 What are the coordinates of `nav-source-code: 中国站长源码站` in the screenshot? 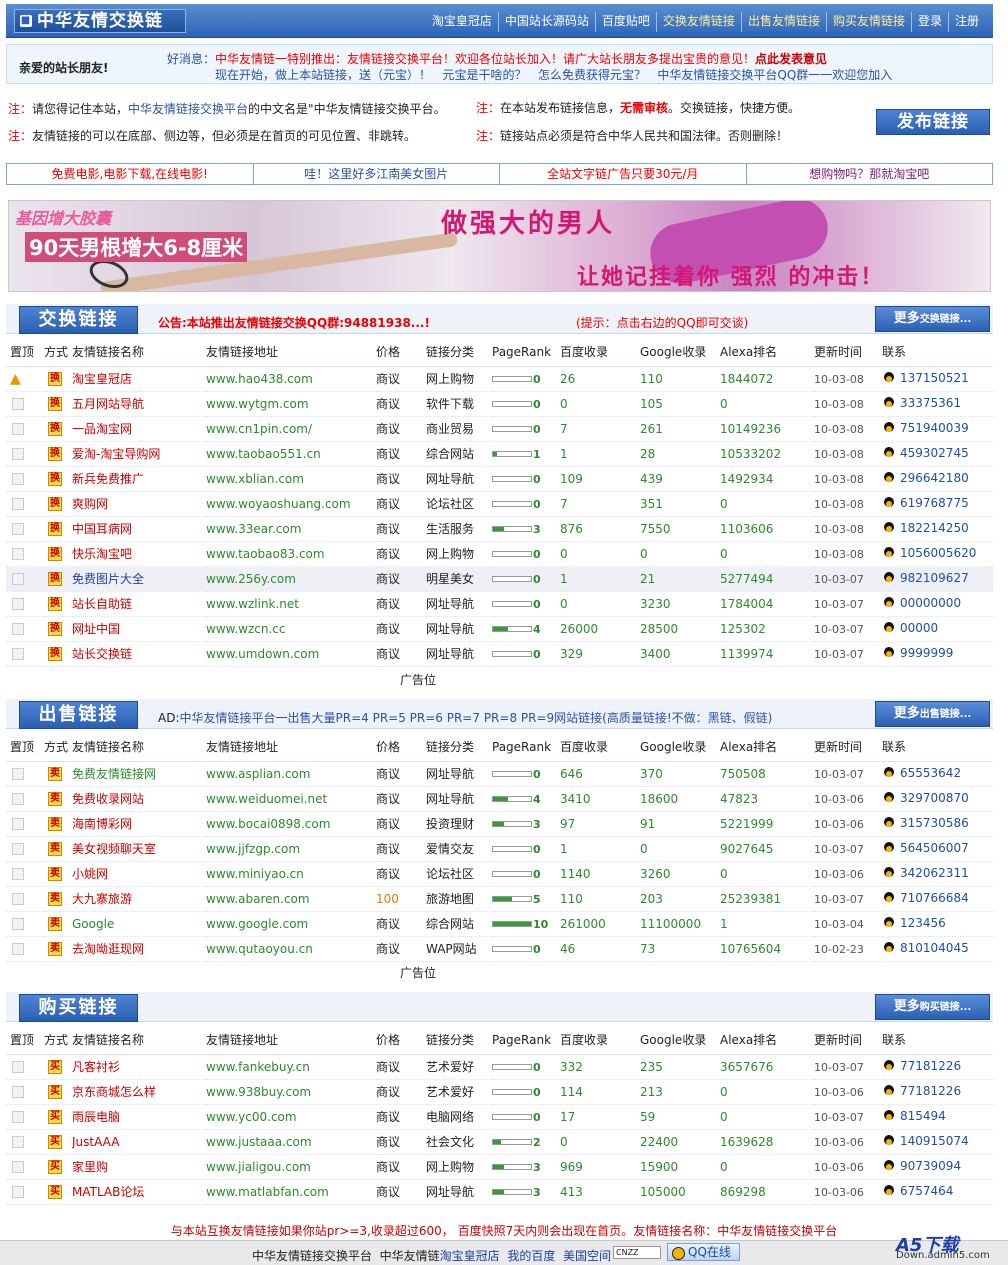 It's located at (546, 22).